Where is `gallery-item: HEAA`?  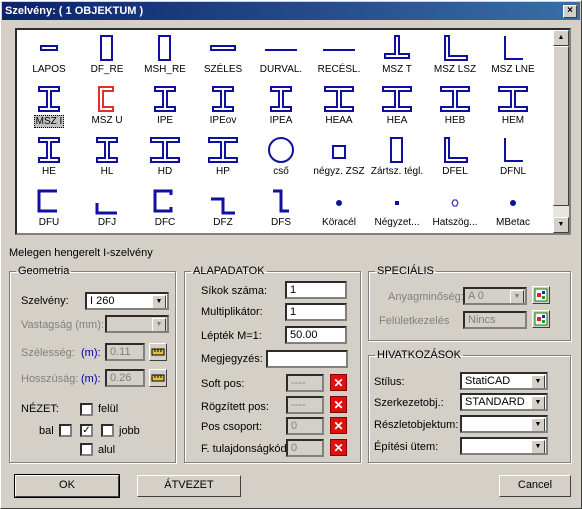
gallery-item: HEAA is located at coordinates (339, 109).